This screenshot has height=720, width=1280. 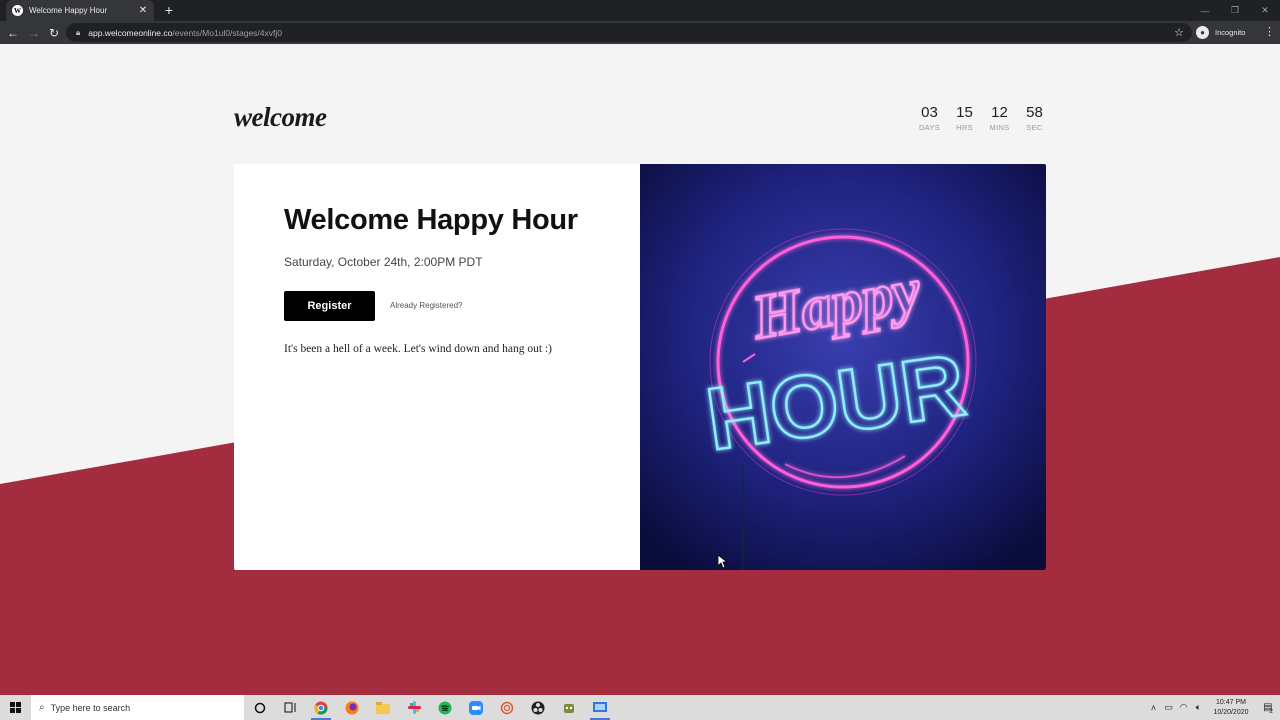 I want to click on clock-date: 10/20/2020, so click(x=1231, y=712).